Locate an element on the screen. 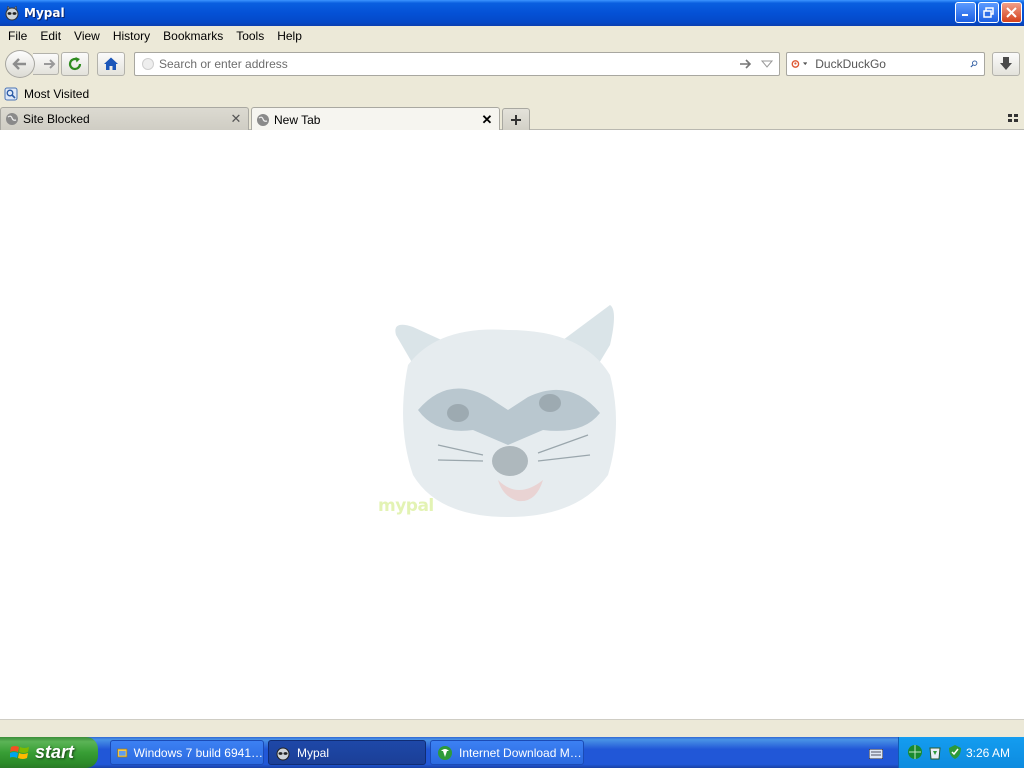  system-tray: 3:26 AM is located at coordinates (961, 752).